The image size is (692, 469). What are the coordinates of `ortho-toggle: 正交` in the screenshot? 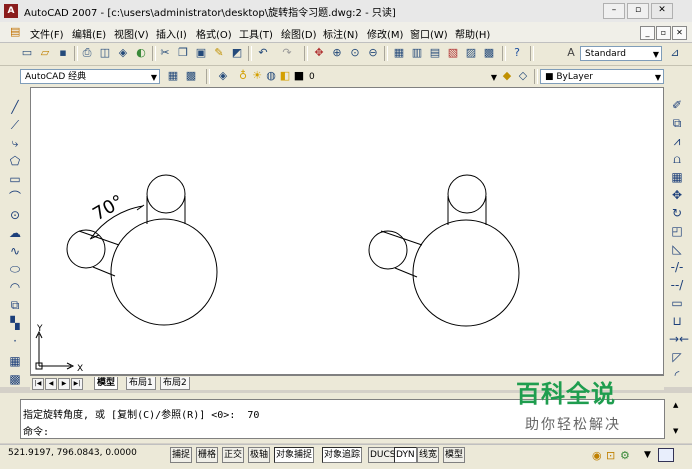 It's located at (233, 455).